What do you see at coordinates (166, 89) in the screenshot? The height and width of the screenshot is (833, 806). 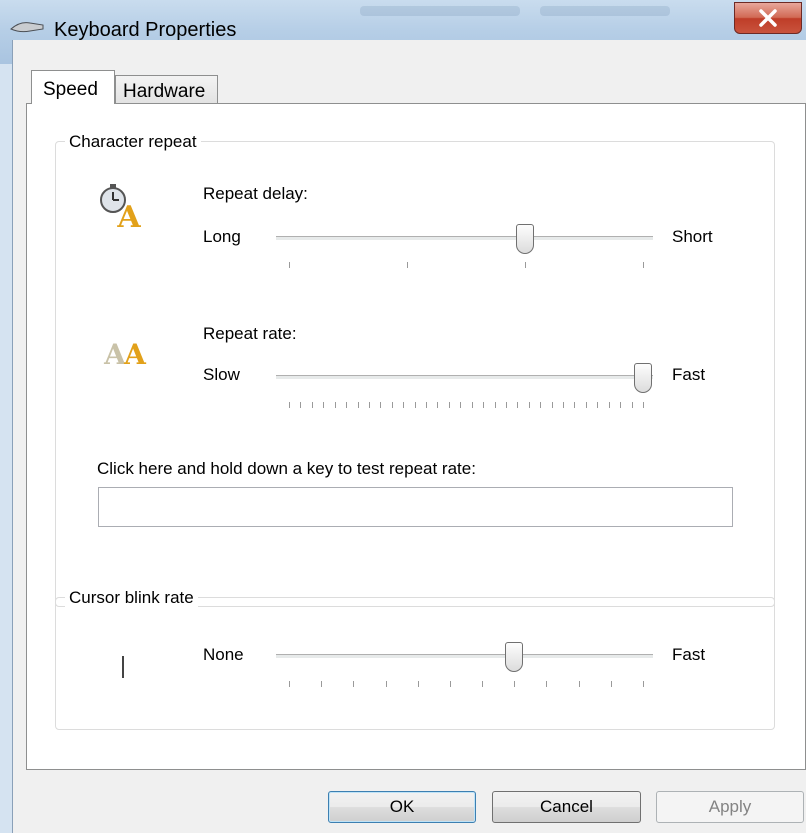 I see `tab-hardware: Hardware` at bounding box center [166, 89].